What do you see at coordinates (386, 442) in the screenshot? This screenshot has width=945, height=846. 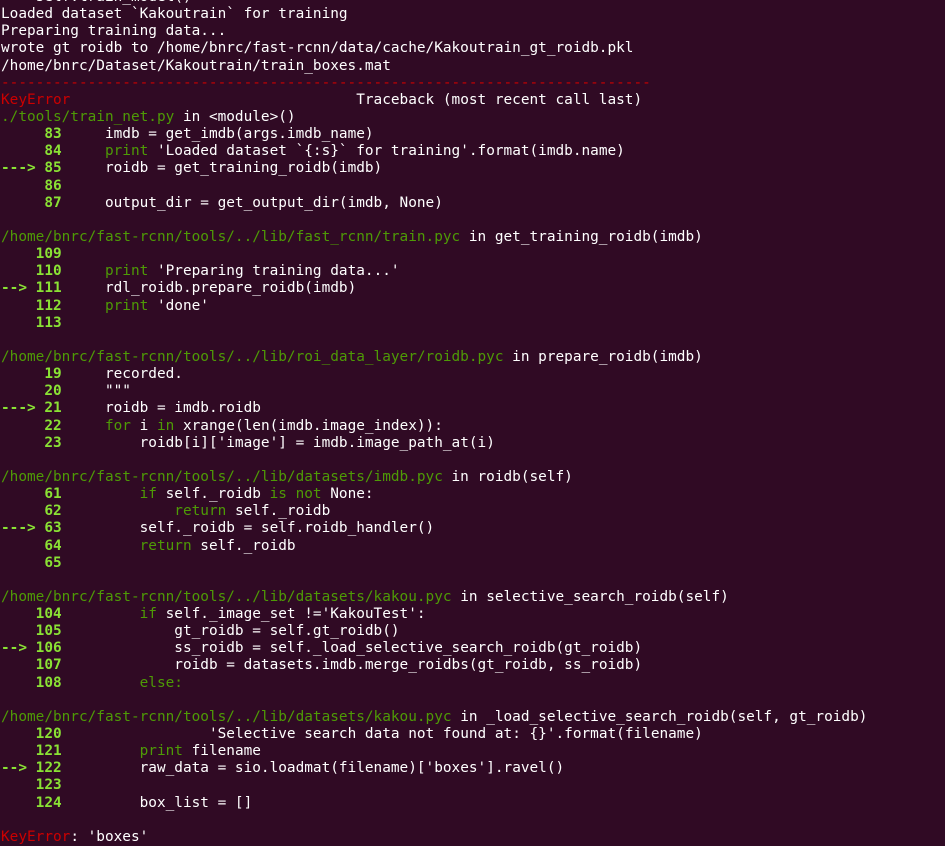 I see `terminal-text: ] = imdb.image_path_at(i)` at bounding box center [386, 442].